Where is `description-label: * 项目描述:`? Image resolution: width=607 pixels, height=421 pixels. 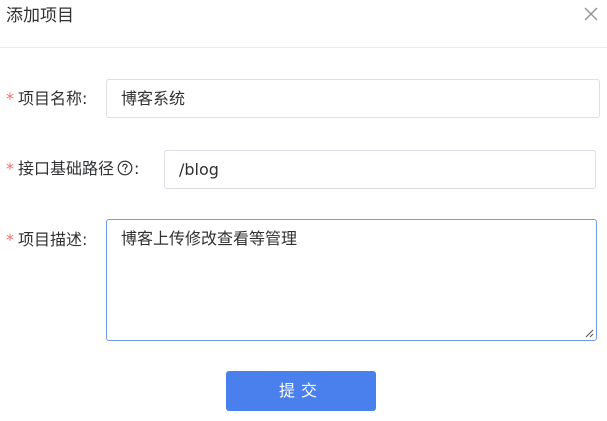 description-label: * 项目描述: is located at coordinates (46, 240).